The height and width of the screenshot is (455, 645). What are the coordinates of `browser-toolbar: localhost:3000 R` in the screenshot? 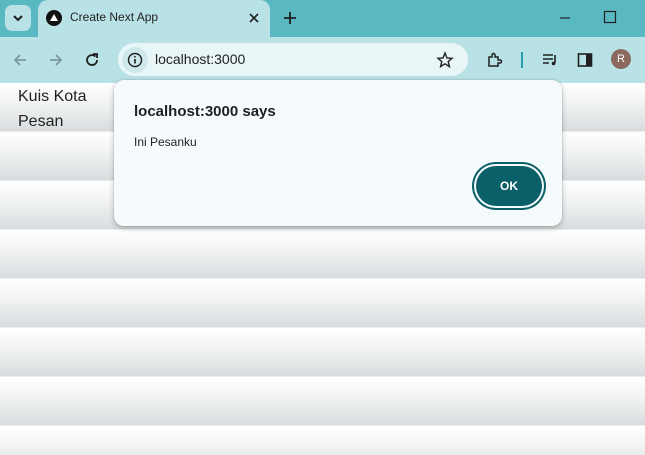 It's located at (322, 60).